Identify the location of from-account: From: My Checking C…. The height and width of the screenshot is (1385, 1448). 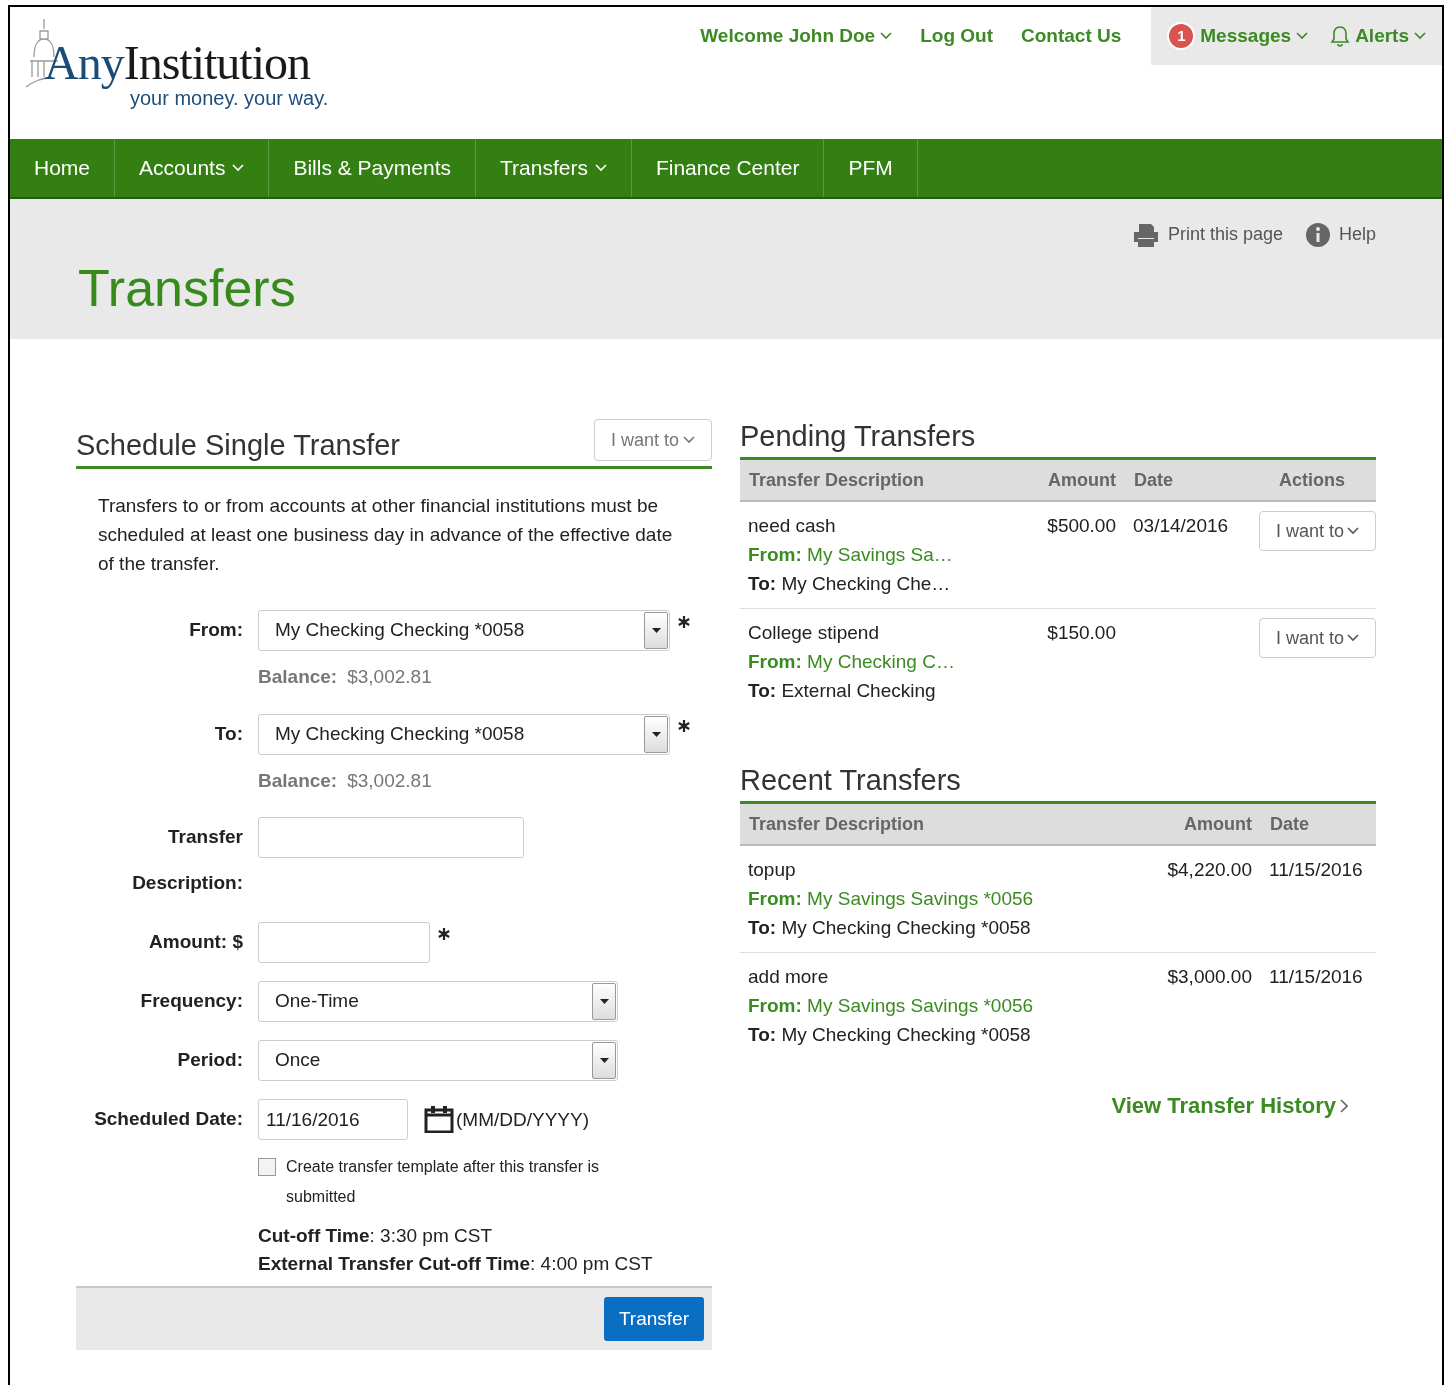
(852, 662).